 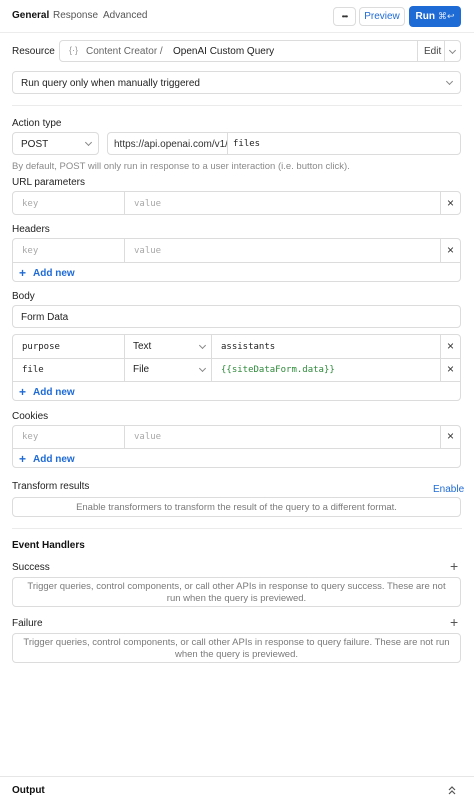 What do you see at coordinates (448, 489) in the screenshot?
I see `transform-enable-button: Enable` at bounding box center [448, 489].